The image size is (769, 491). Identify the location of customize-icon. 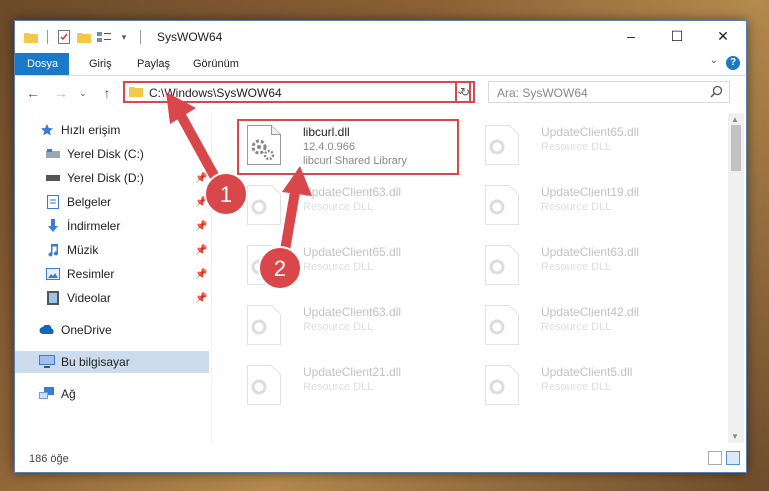
(104, 37).